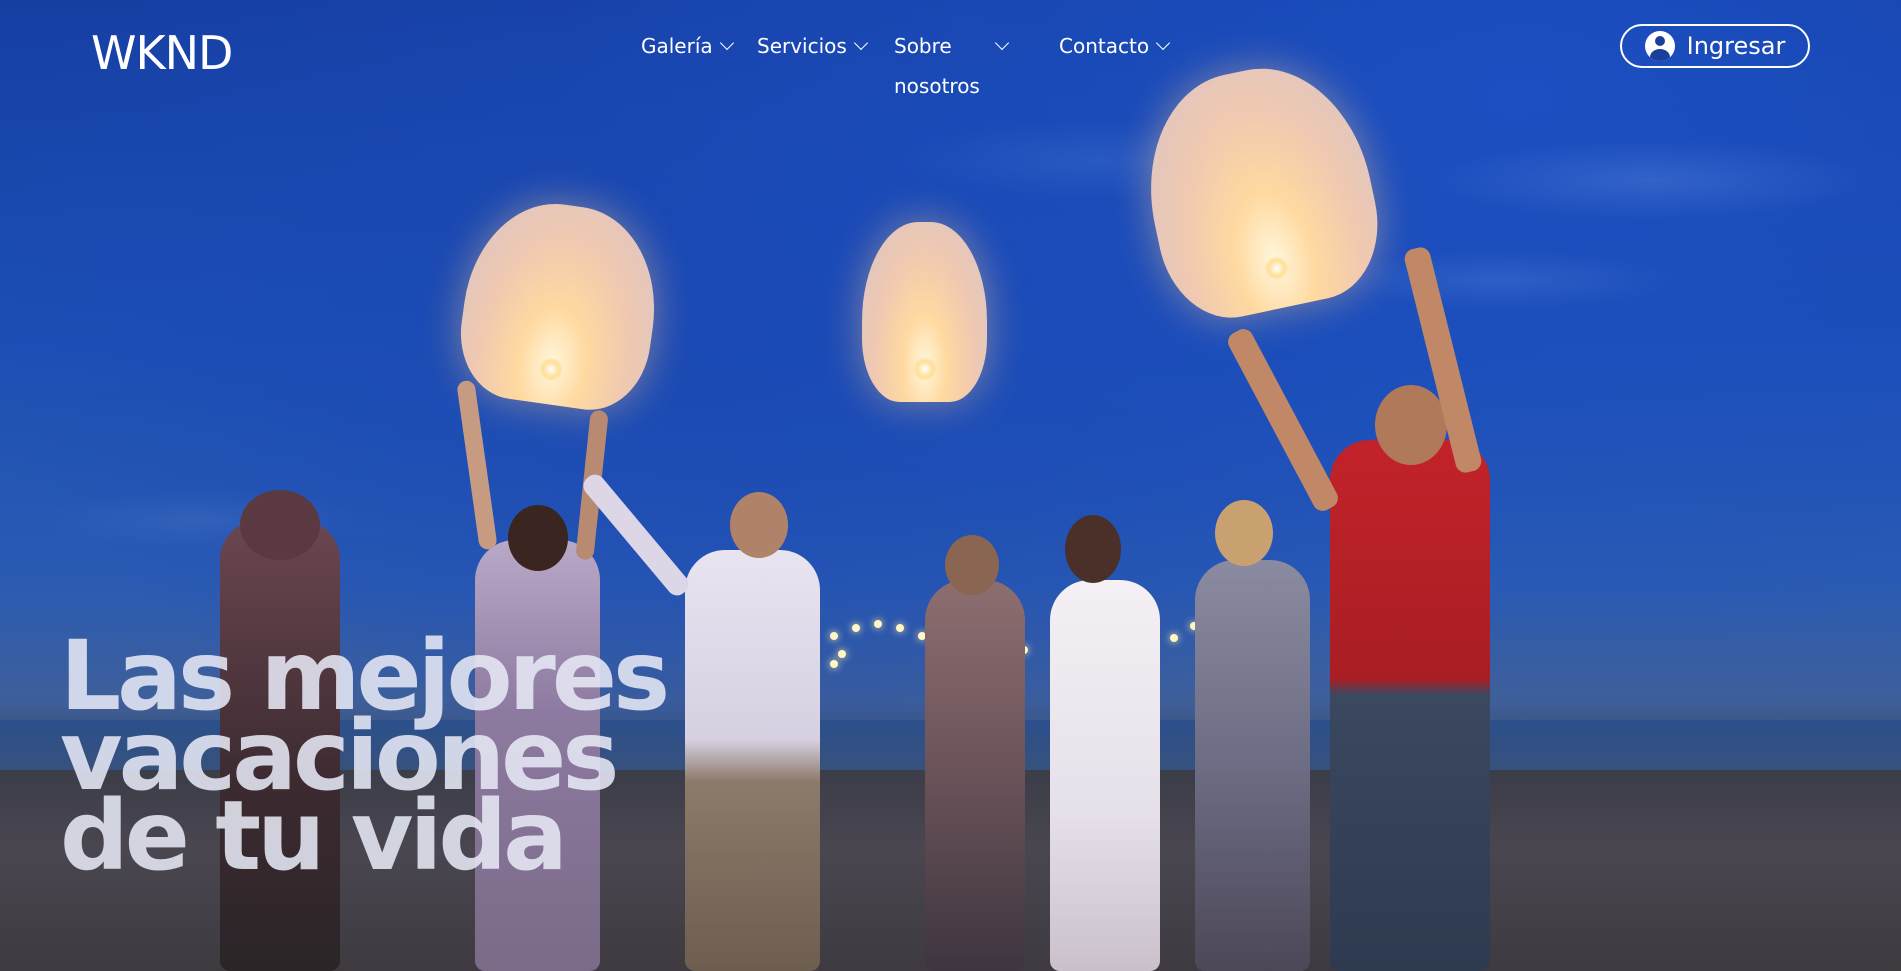 This screenshot has width=1901, height=971. I want to click on user-circle-icon, so click(1659, 46).